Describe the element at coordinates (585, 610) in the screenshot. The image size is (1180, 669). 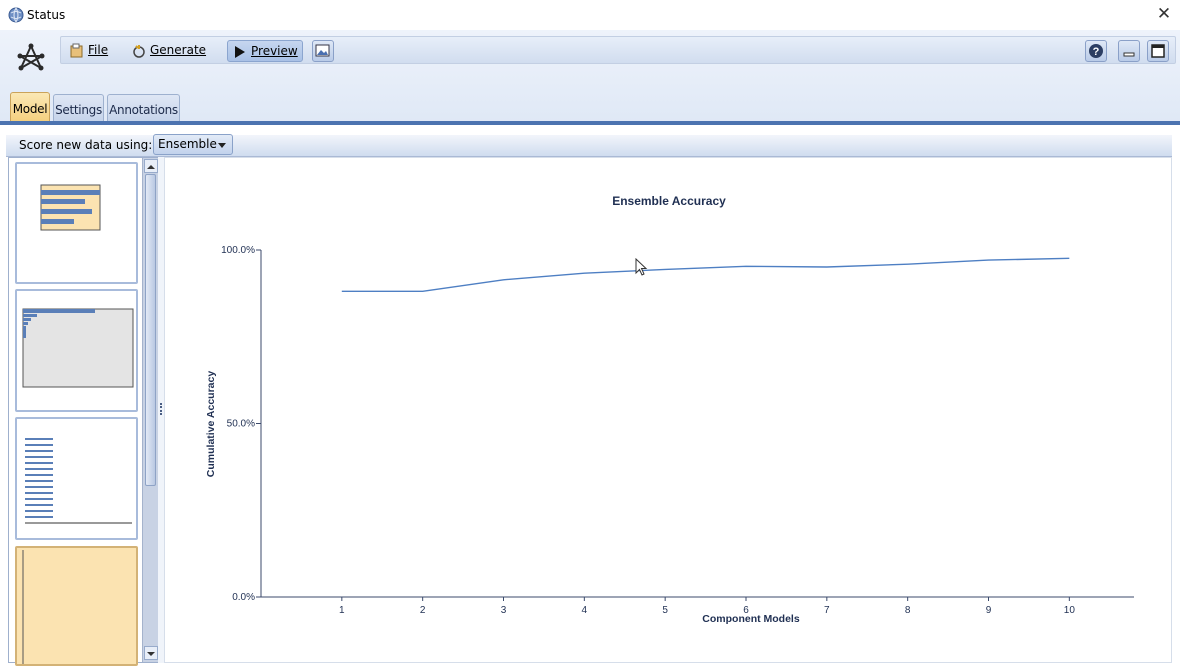
I see `x-tick-label: 4` at that location.